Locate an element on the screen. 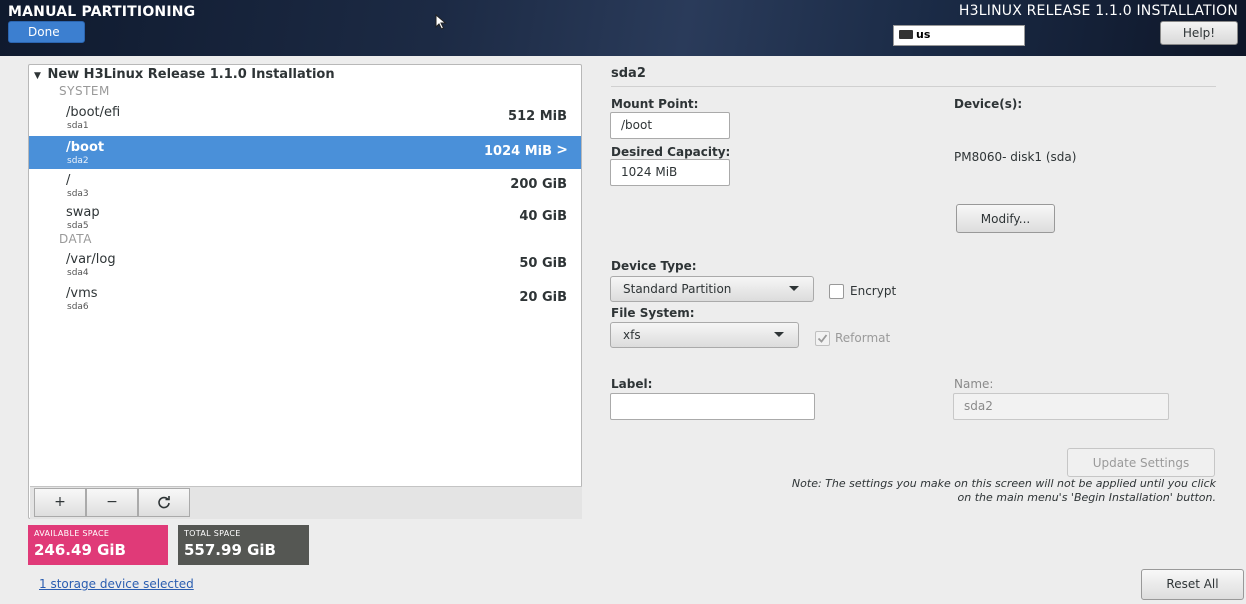  installation-expander: ▼ New H3Linux Release 1.1.0 Installation is located at coordinates (184, 74).